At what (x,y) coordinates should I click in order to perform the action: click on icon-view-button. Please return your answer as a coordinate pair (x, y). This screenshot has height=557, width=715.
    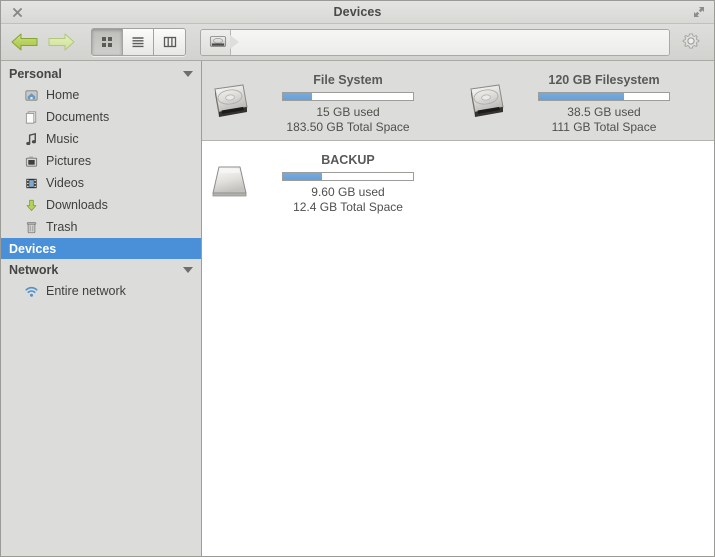
    Looking at the image, I should click on (107, 42).